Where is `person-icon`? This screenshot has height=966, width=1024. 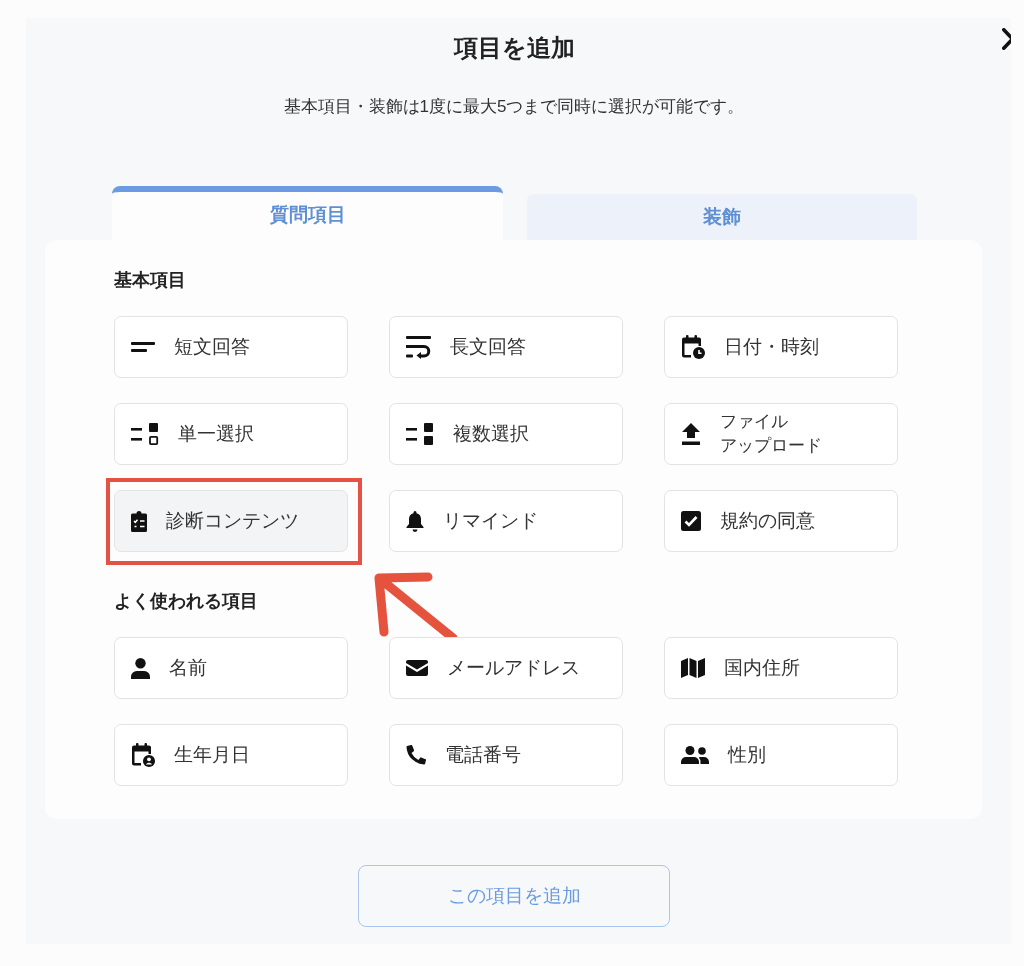
person-icon is located at coordinates (140, 668).